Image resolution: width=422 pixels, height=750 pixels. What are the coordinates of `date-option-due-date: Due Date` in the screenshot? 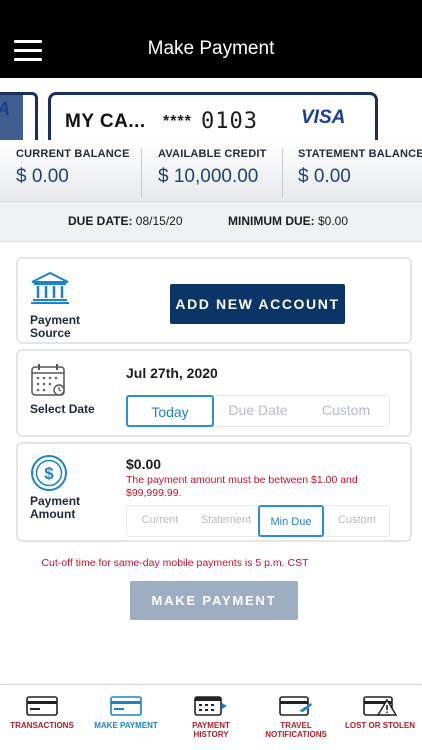 It's located at (258, 411).